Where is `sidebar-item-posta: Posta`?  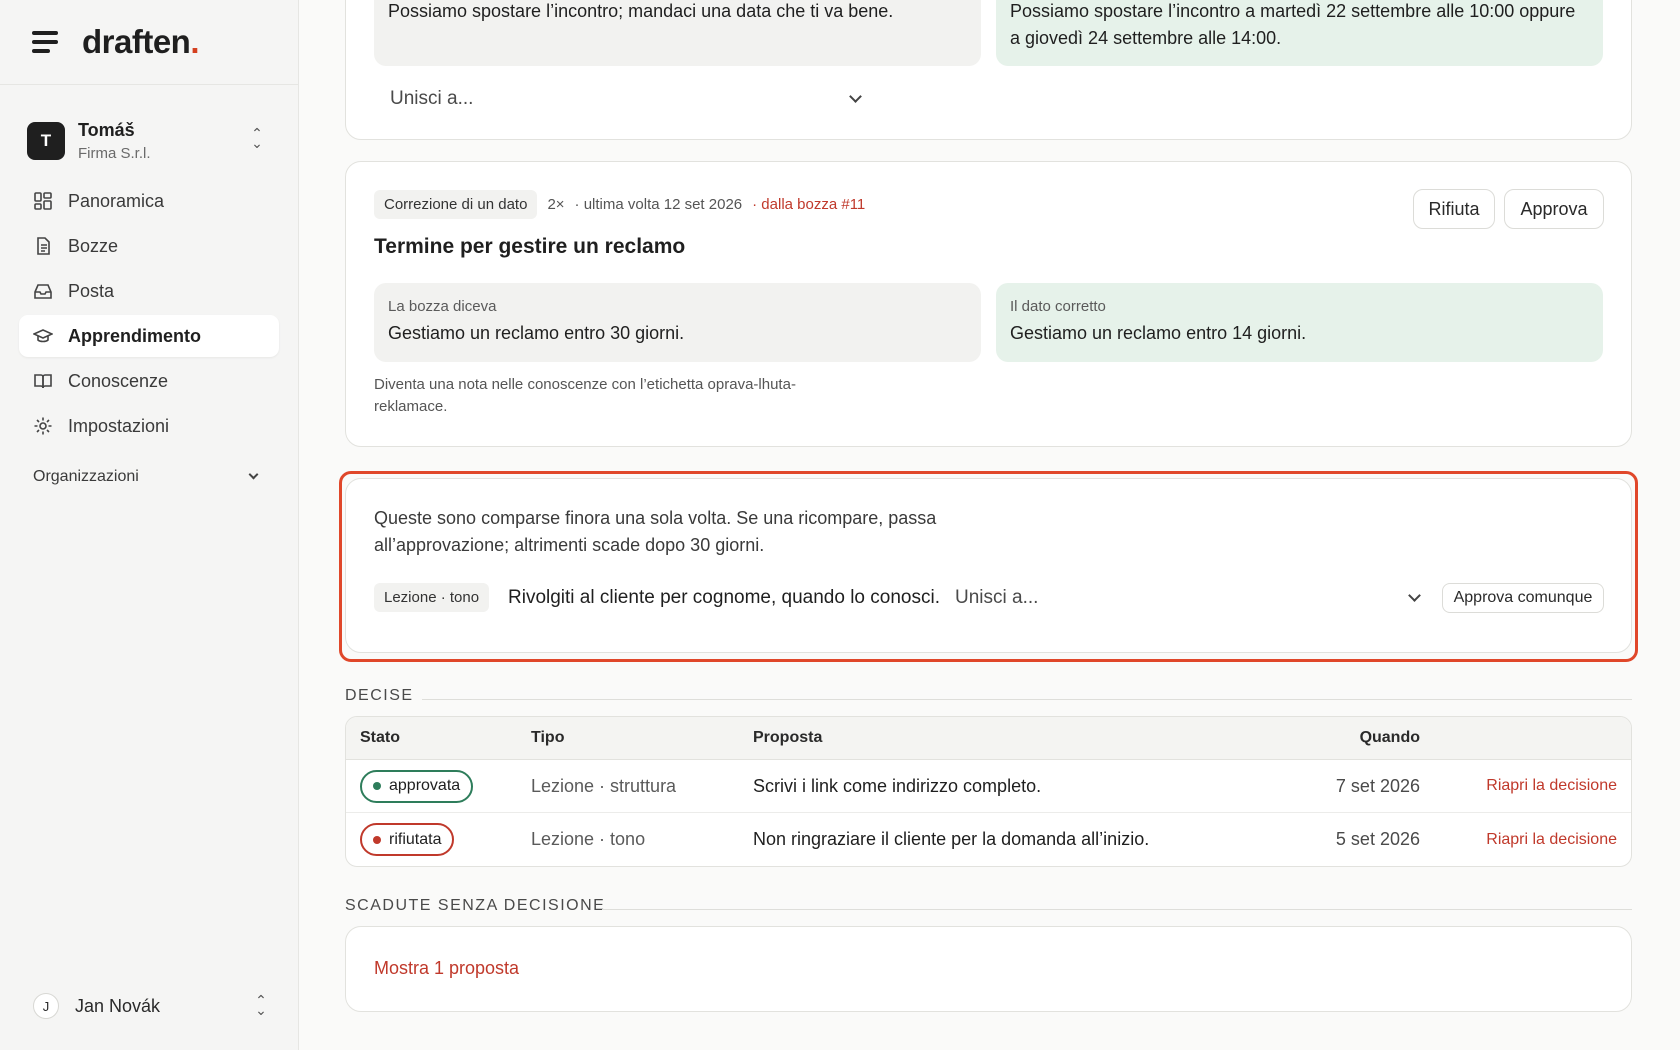 sidebar-item-posta: Posta is located at coordinates (149, 291).